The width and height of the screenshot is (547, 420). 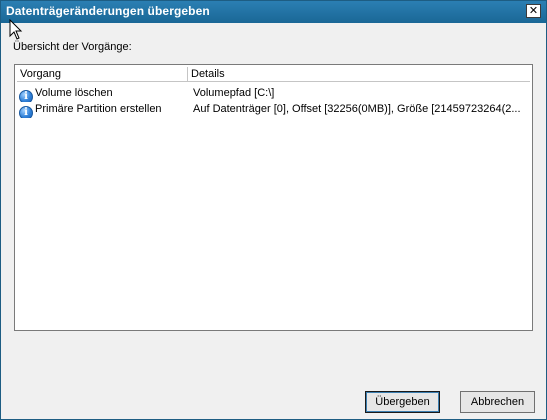 What do you see at coordinates (102, 74) in the screenshot?
I see `column-header-operation: Vorgang` at bounding box center [102, 74].